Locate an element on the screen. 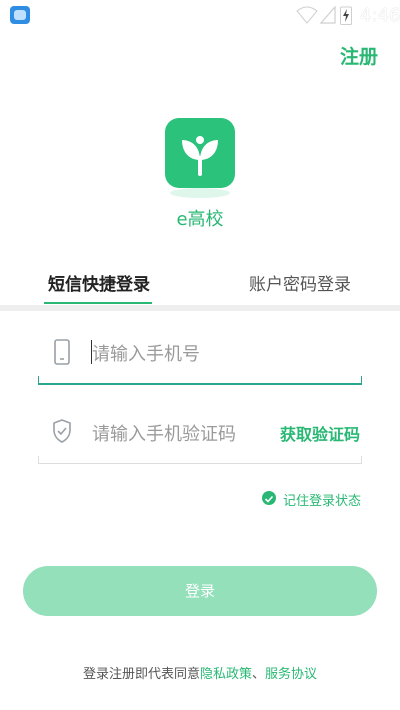 This screenshot has width=400, height=710. signal-icon is located at coordinates (327, 16).